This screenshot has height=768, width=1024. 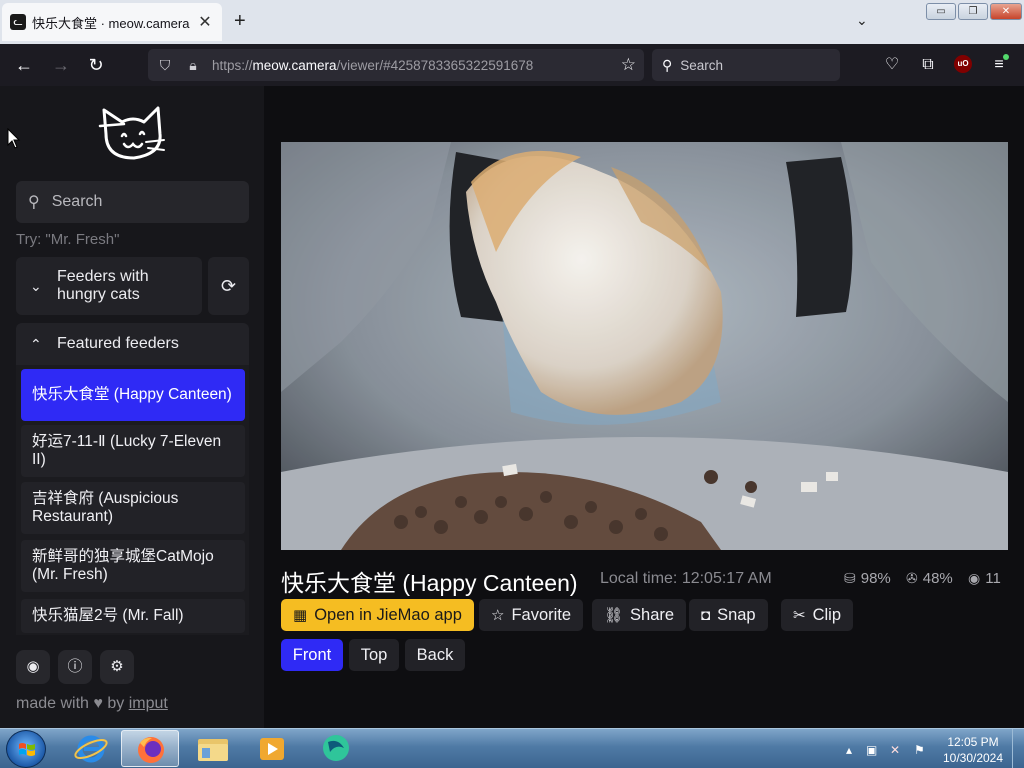 What do you see at coordinates (103, 285) in the screenshot?
I see `group-hungry-label: Feeders with hungry cats` at bounding box center [103, 285].